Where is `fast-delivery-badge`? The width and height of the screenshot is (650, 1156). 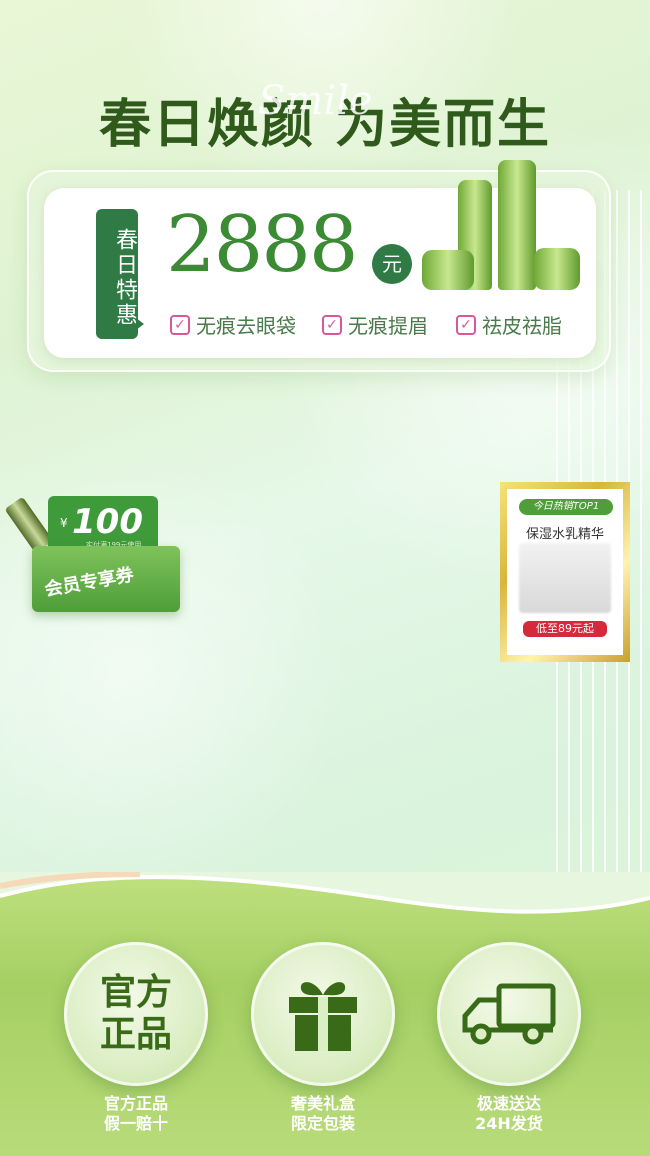 fast-delivery-badge is located at coordinates (509, 1014).